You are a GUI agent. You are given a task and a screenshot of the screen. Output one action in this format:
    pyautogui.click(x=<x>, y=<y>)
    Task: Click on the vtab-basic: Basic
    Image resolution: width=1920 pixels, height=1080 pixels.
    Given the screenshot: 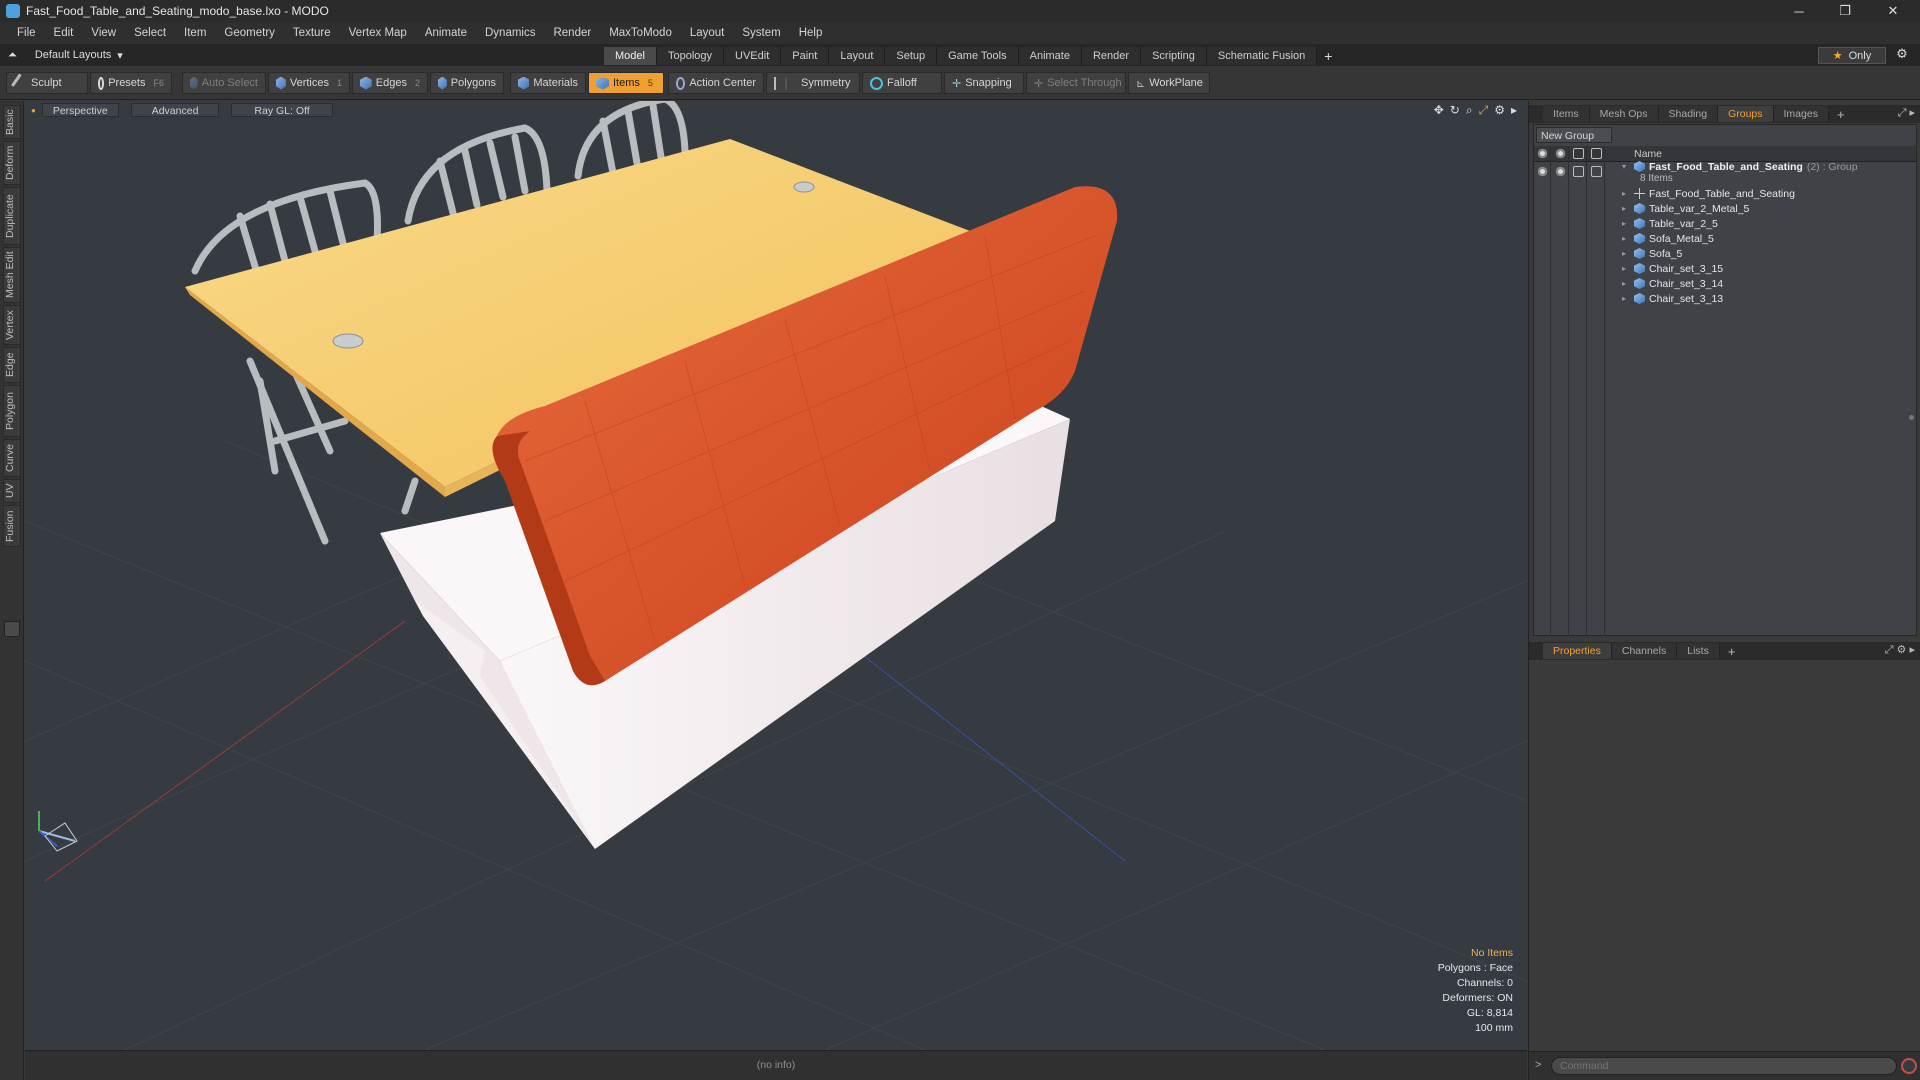 What is the action you would take?
    pyautogui.click(x=12, y=122)
    